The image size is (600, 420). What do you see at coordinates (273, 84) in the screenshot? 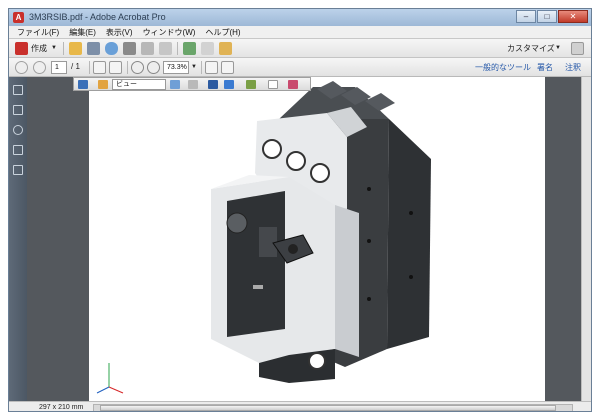
I see `background-color-icon` at bounding box center [273, 84].